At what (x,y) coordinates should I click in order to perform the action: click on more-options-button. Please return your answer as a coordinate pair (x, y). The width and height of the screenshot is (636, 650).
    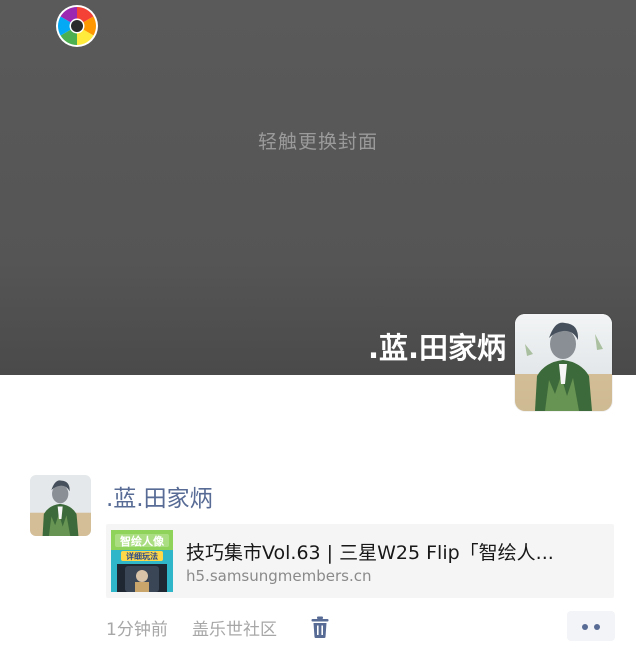
    Looking at the image, I should click on (591, 626).